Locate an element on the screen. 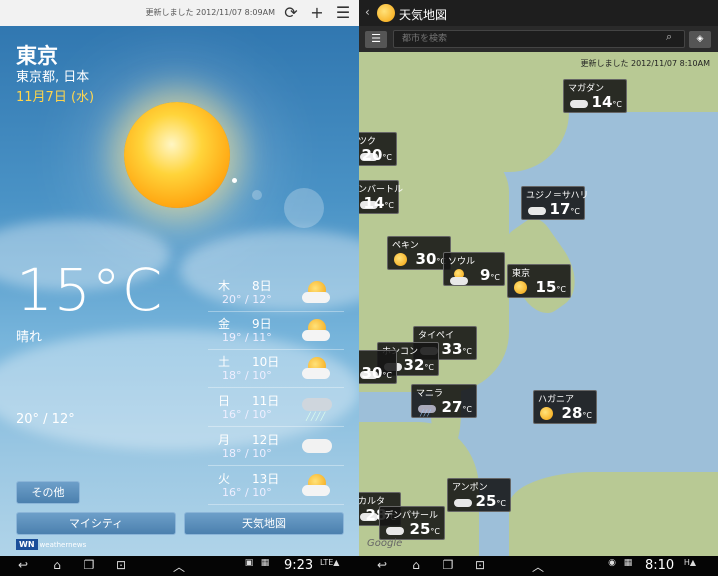 This screenshot has height=576, width=718. city-temp: 9°C is located at coordinates (489, 275).